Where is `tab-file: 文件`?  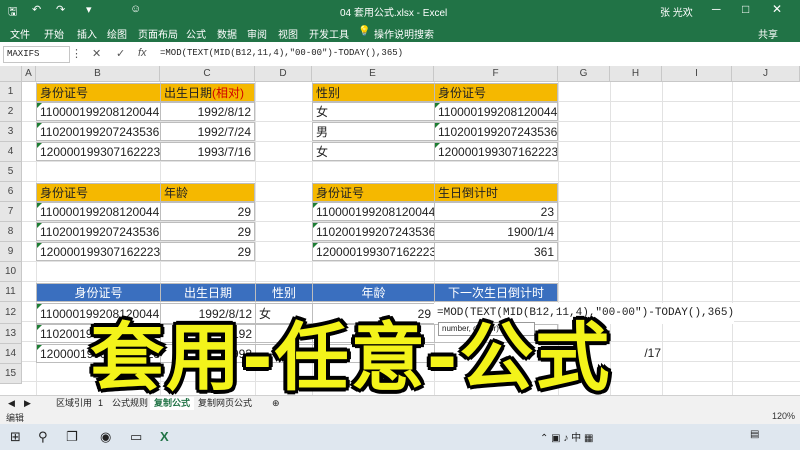 tab-file: 文件 is located at coordinates (20, 33).